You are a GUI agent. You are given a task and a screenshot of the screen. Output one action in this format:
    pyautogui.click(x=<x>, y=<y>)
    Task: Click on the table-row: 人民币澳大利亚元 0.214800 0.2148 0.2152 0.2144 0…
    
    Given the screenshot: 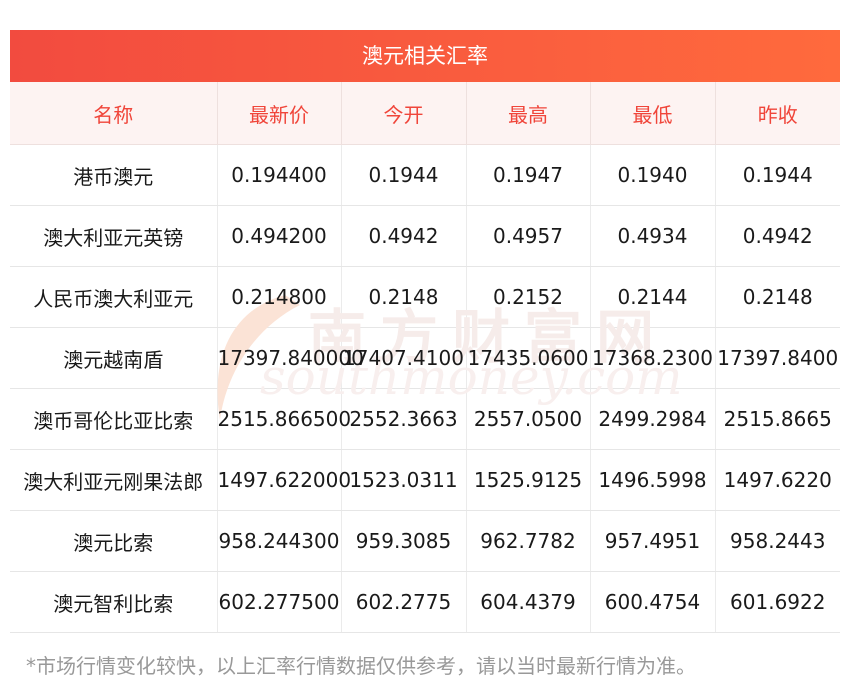 What is the action you would take?
    pyautogui.click(x=425, y=297)
    